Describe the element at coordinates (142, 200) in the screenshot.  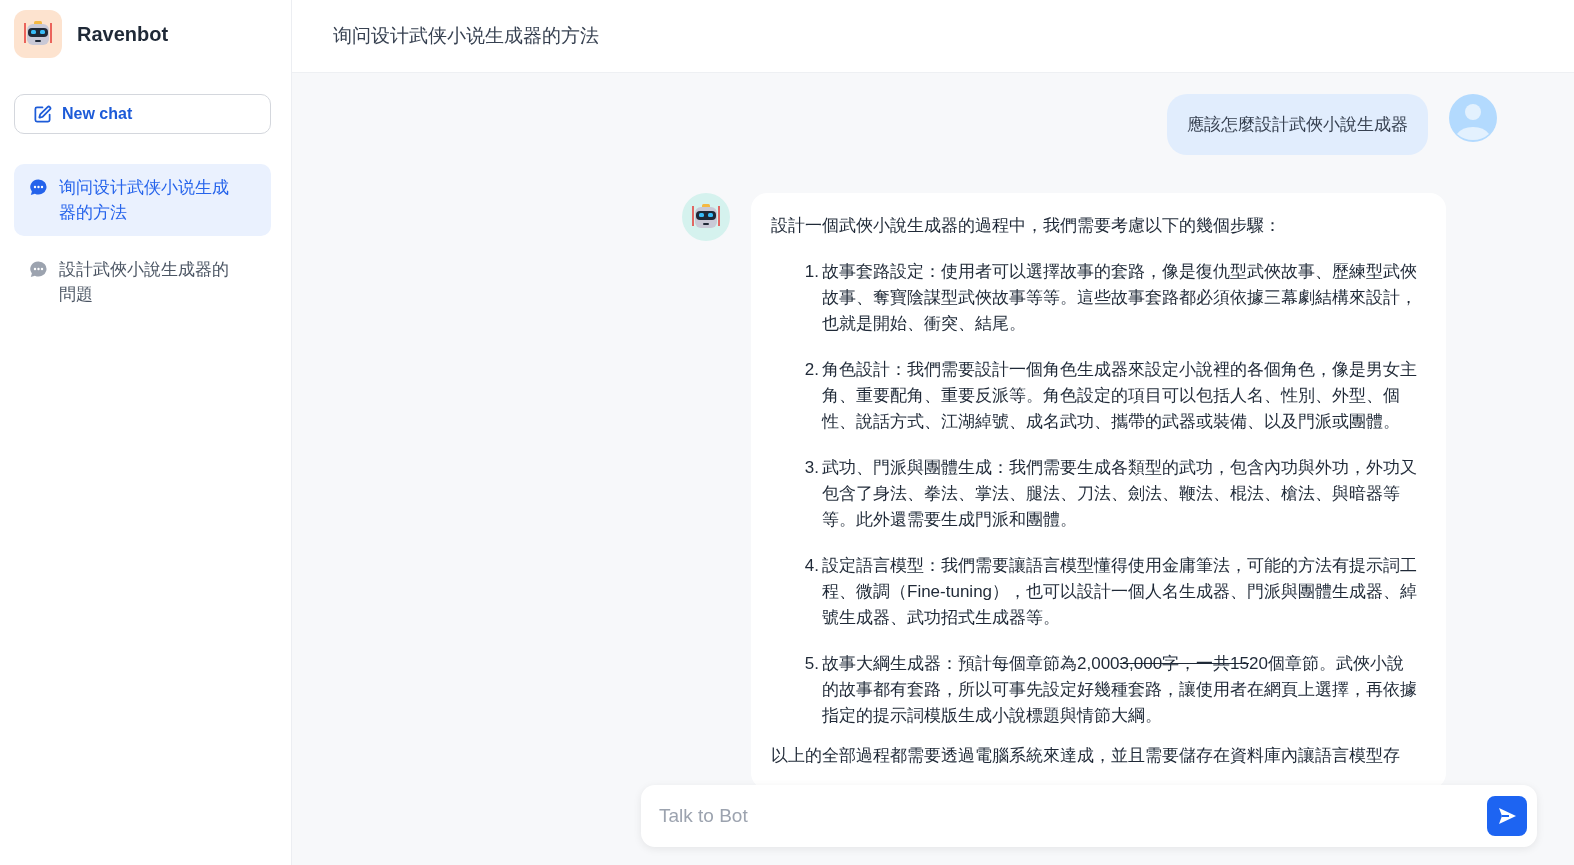
I see `chat-history-item: 询问设计武侠小说生成器的方法` at that location.